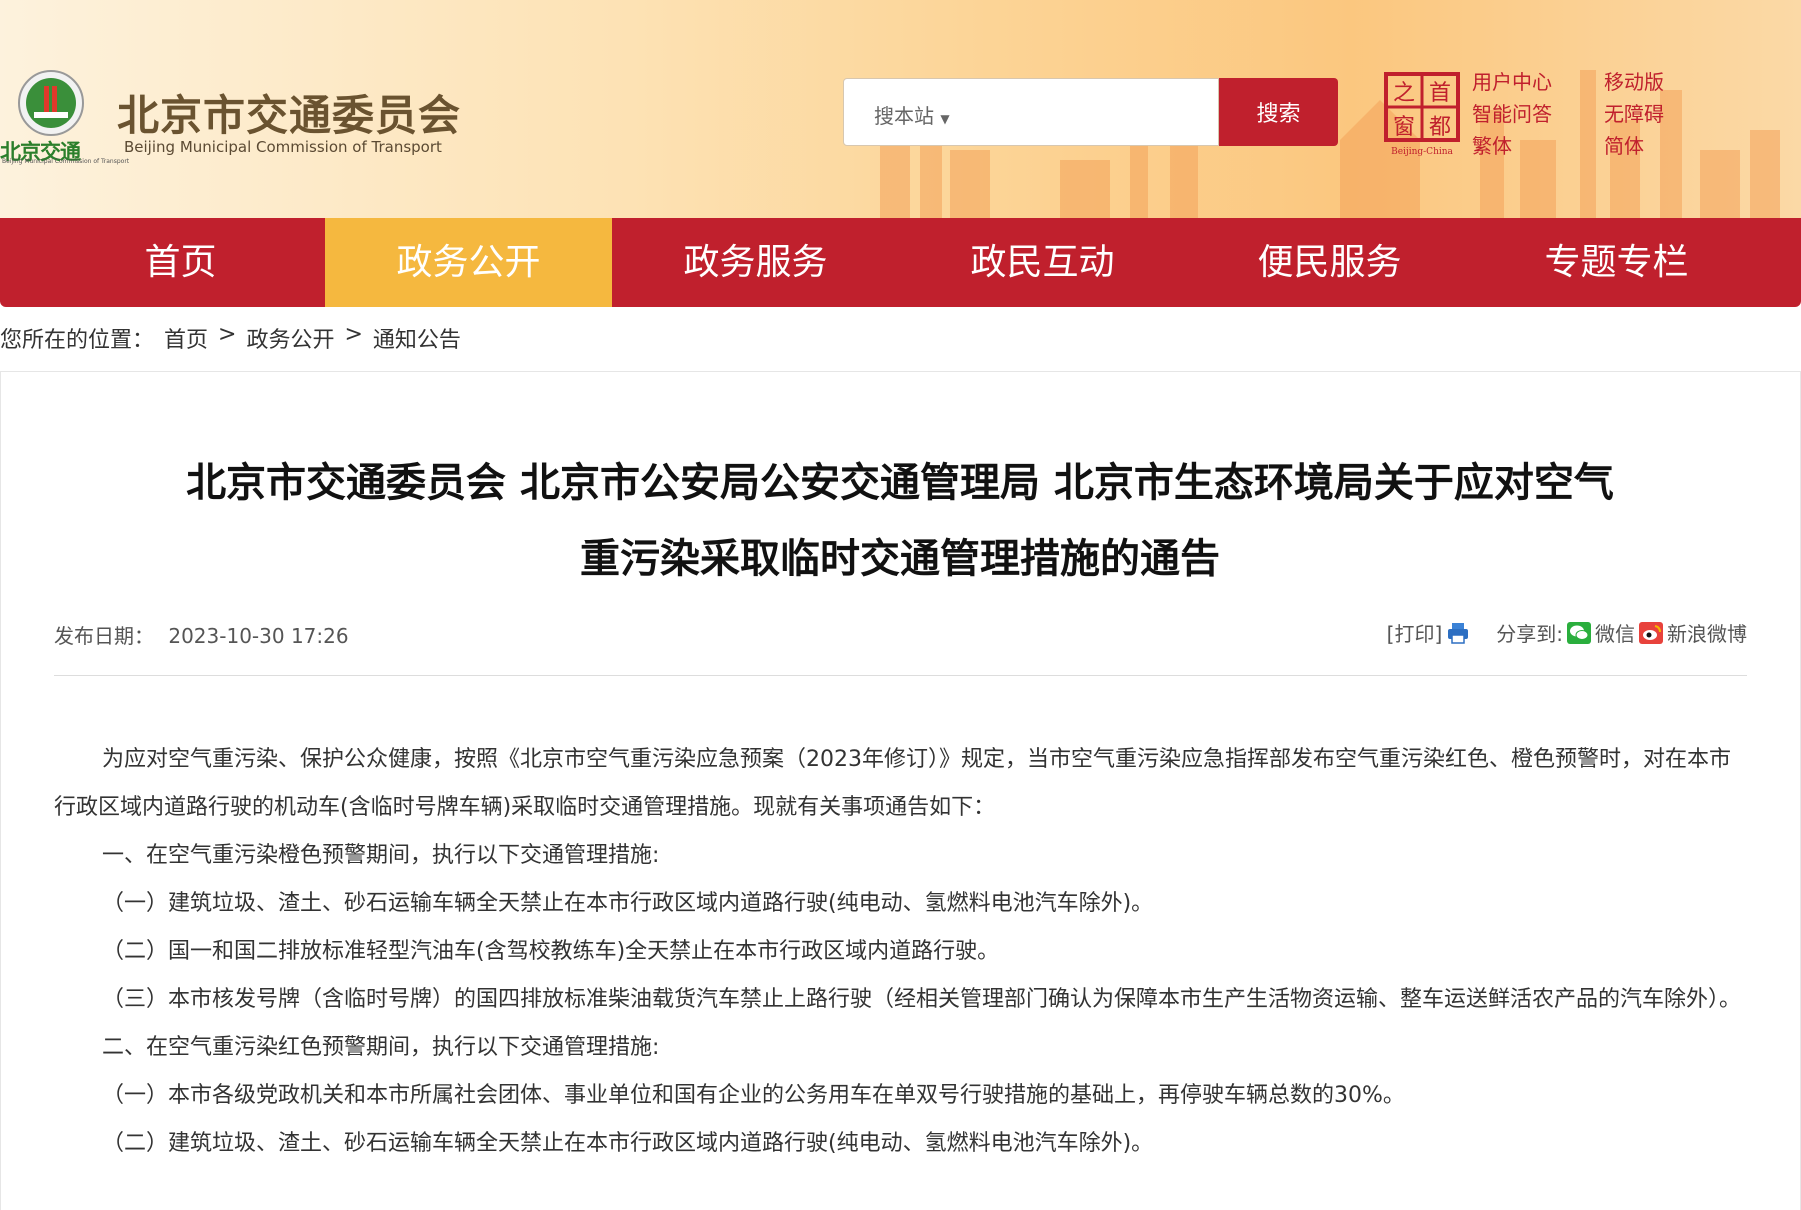 The height and width of the screenshot is (1210, 1801). I want to click on breadcrumb-notices: 通知公告, so click(417, 338).